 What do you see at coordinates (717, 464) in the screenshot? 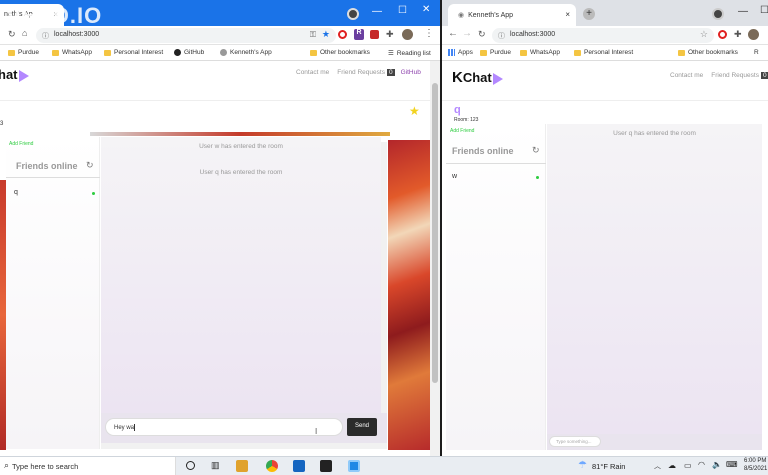
I see `volume-icon: 🔈` at bounding box center [717, 464].